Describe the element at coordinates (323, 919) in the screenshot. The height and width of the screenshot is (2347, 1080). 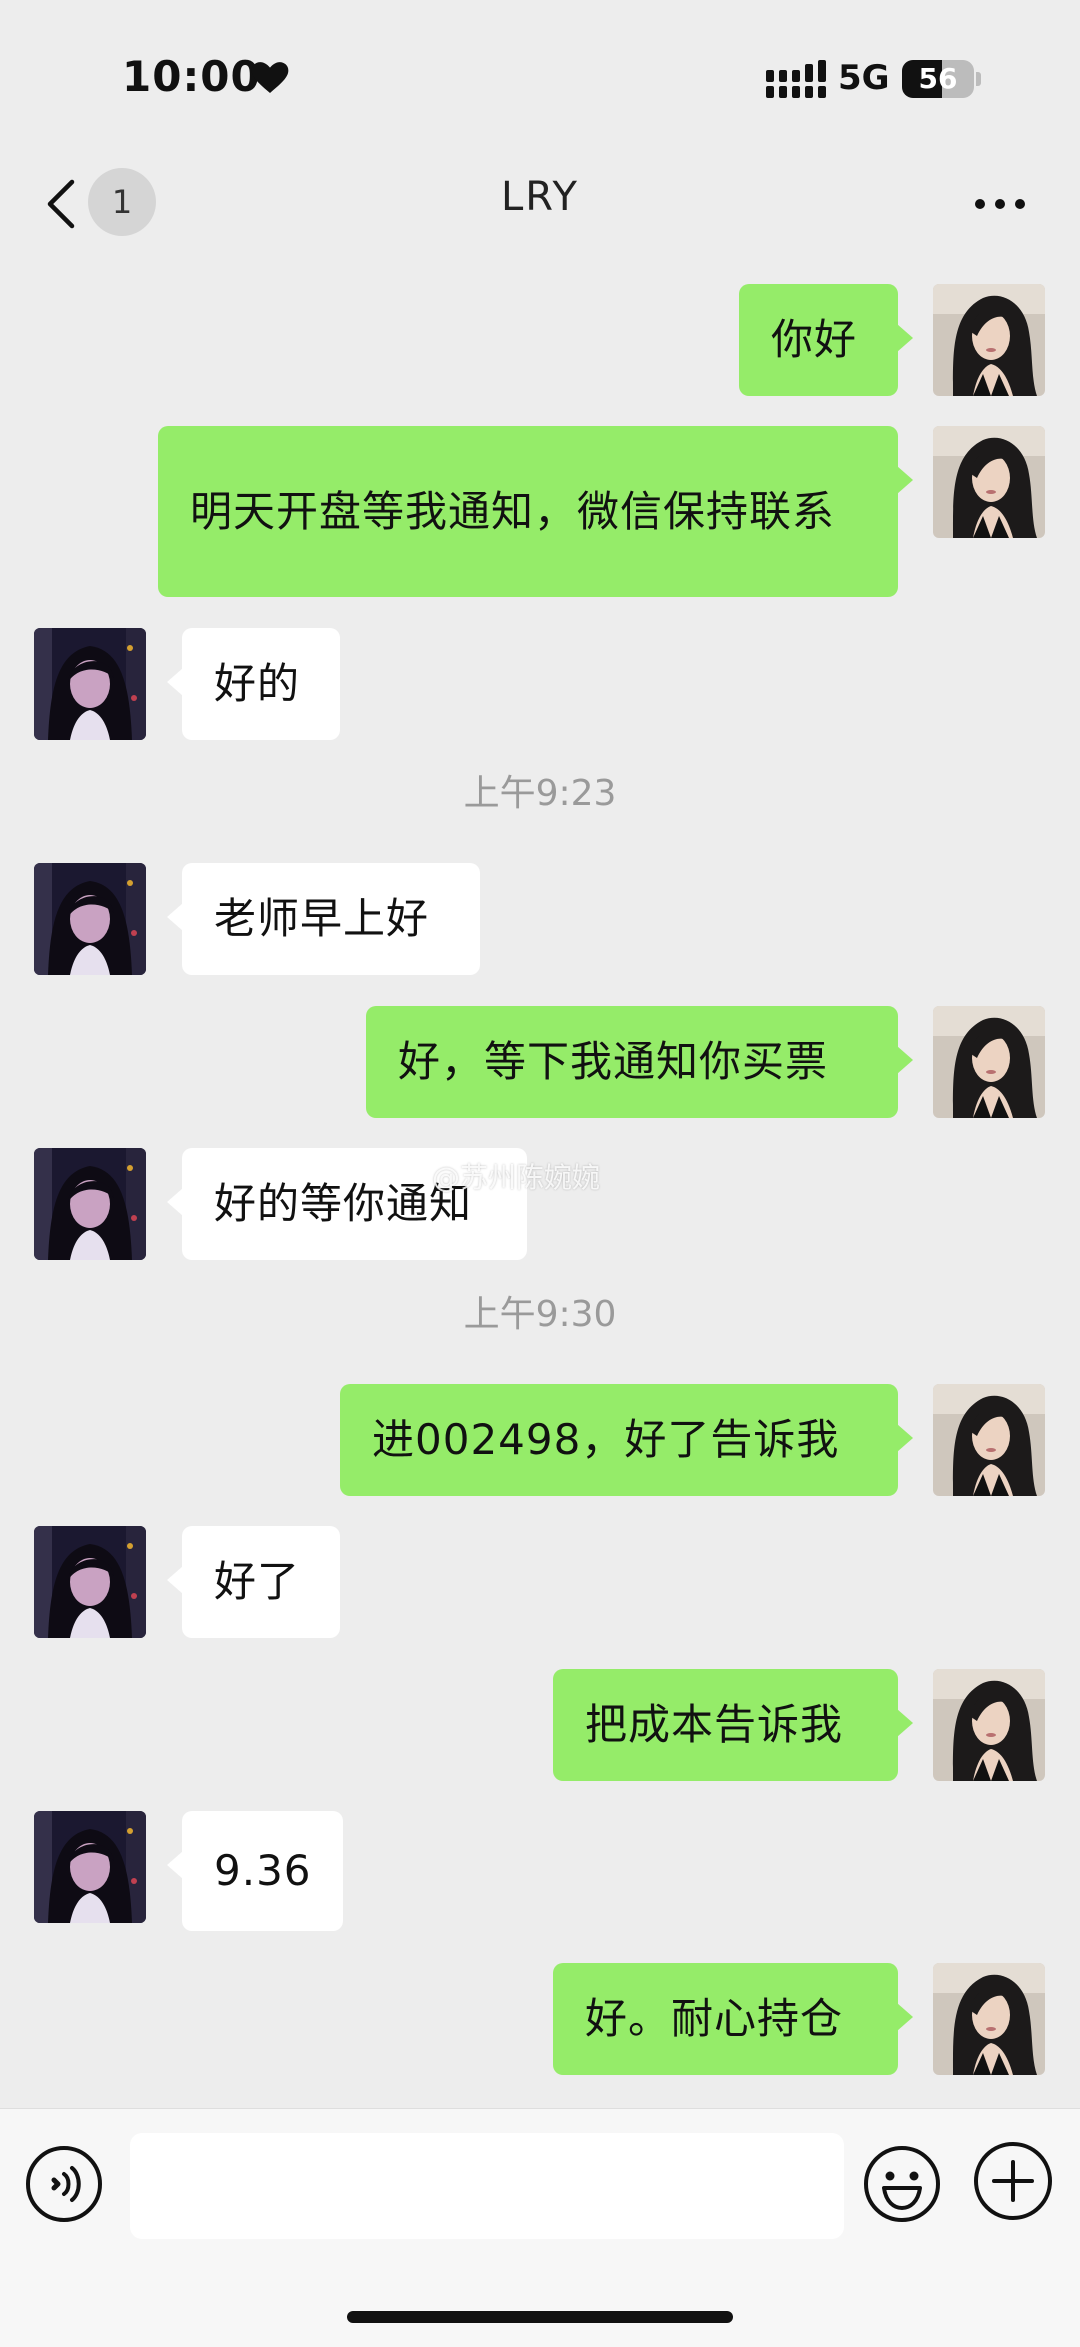
I see `received-message-bubble: 老师早上好` at that location.